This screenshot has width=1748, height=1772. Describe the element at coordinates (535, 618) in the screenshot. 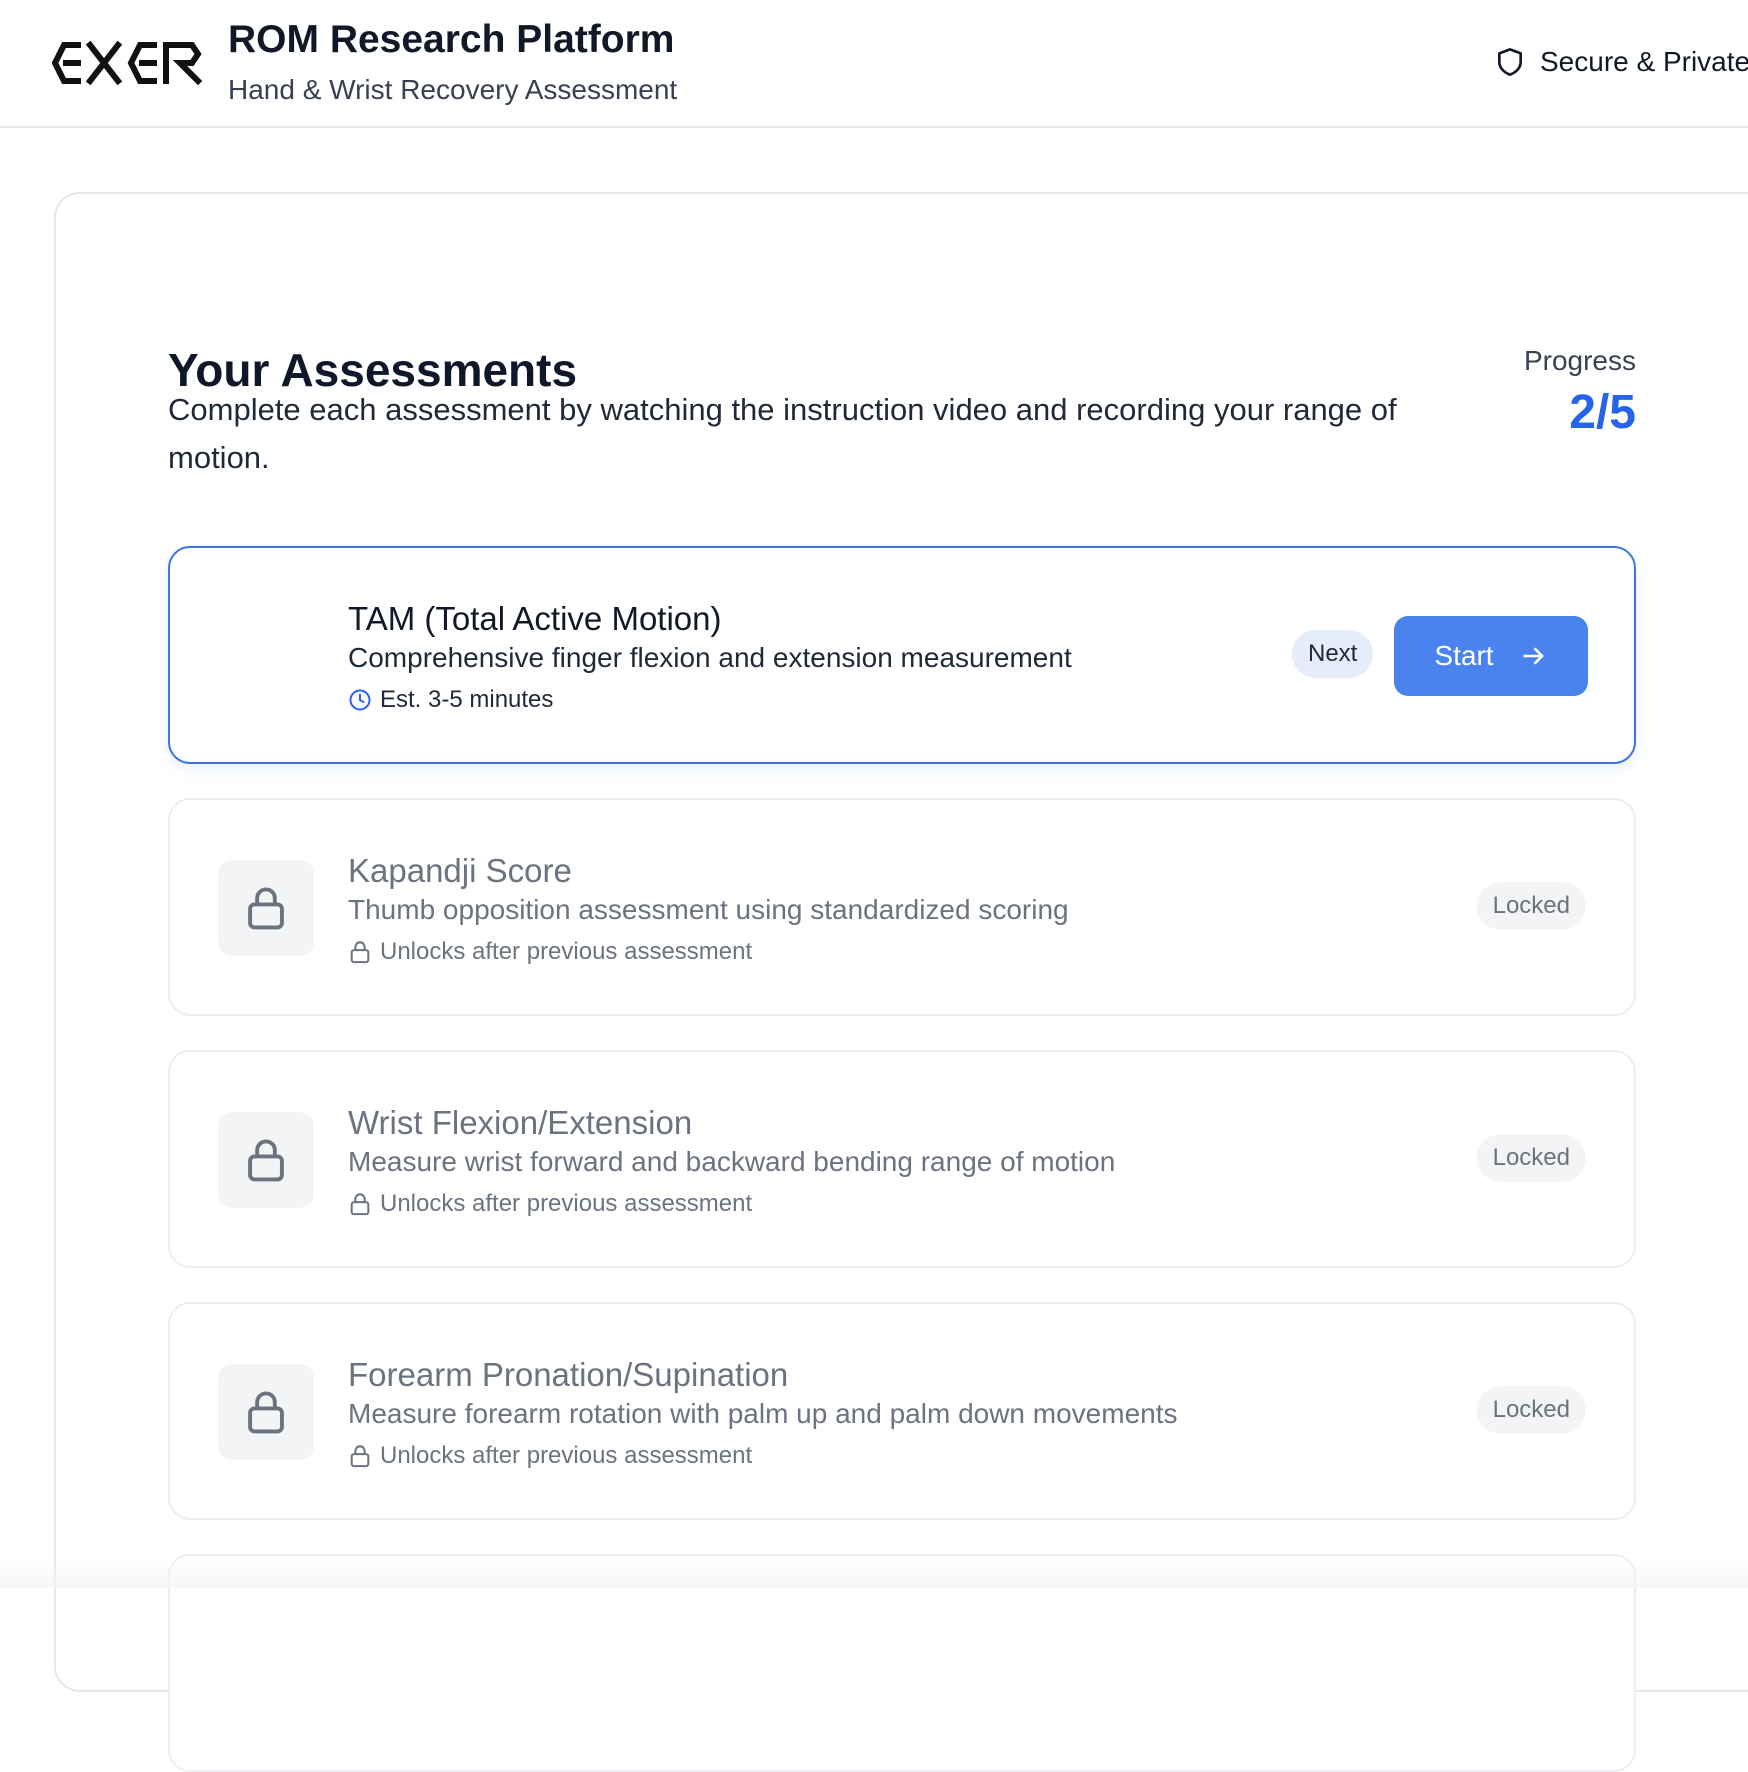

I see `assessment-title: TAM (Total Active Motion)` at that location.